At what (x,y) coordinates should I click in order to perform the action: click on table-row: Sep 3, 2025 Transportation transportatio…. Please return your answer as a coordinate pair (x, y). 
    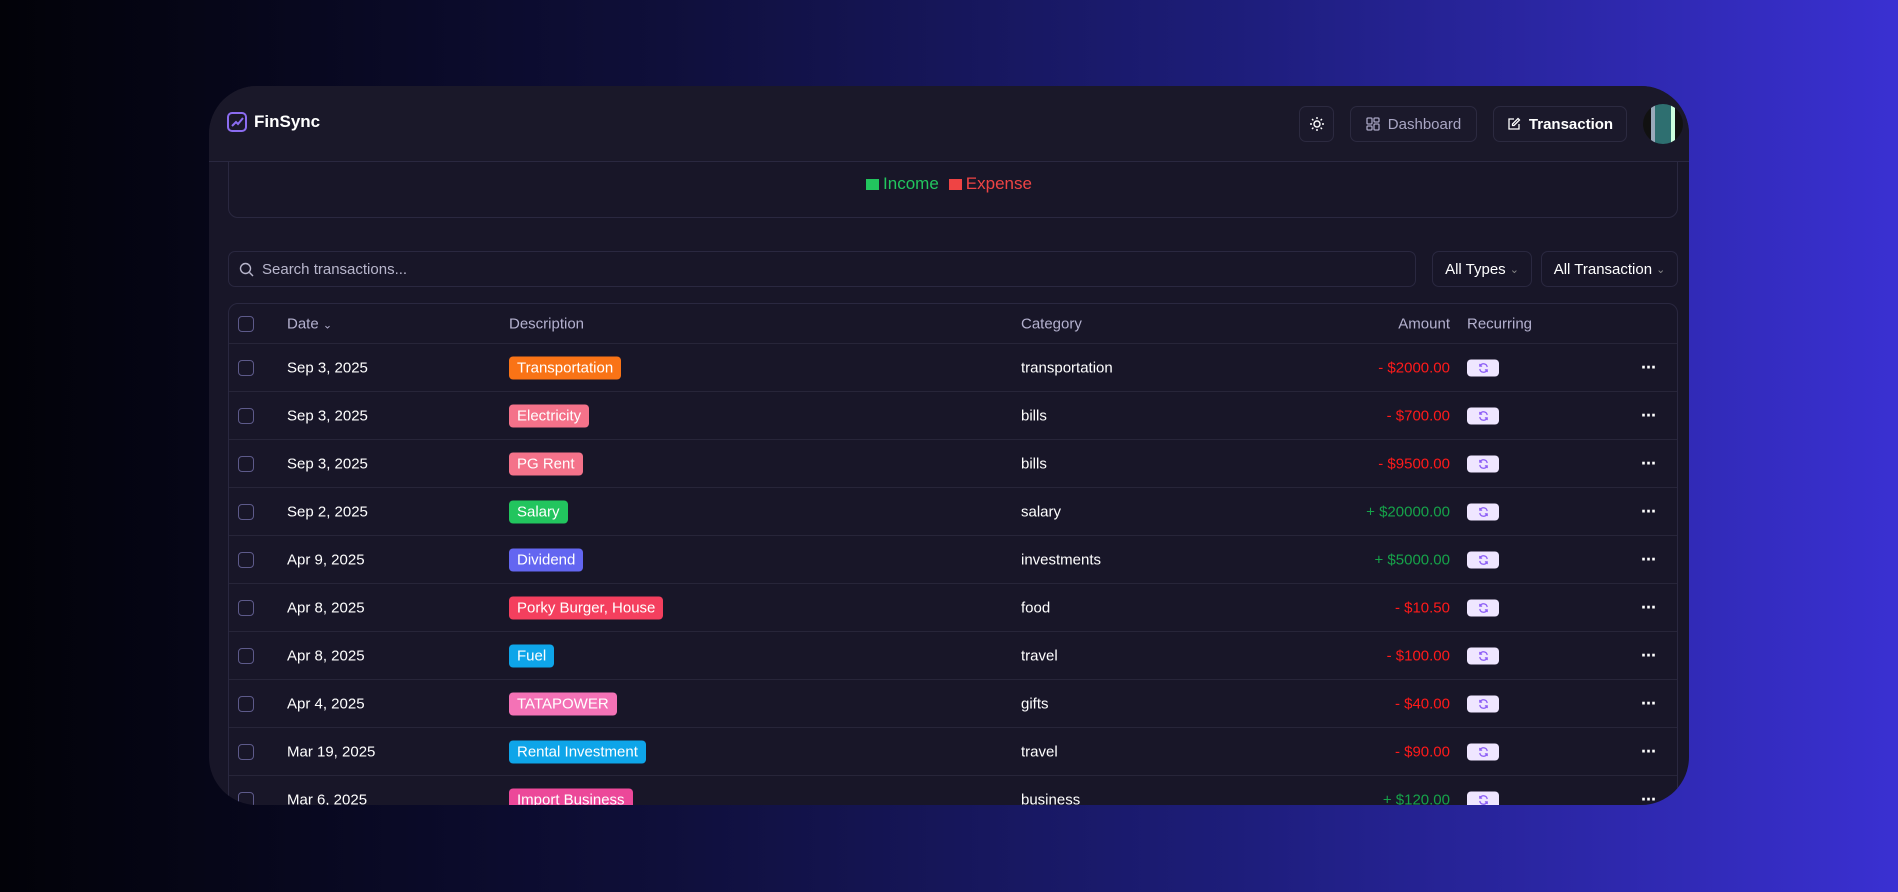
    Looking at the image, I should click on (953, 368).